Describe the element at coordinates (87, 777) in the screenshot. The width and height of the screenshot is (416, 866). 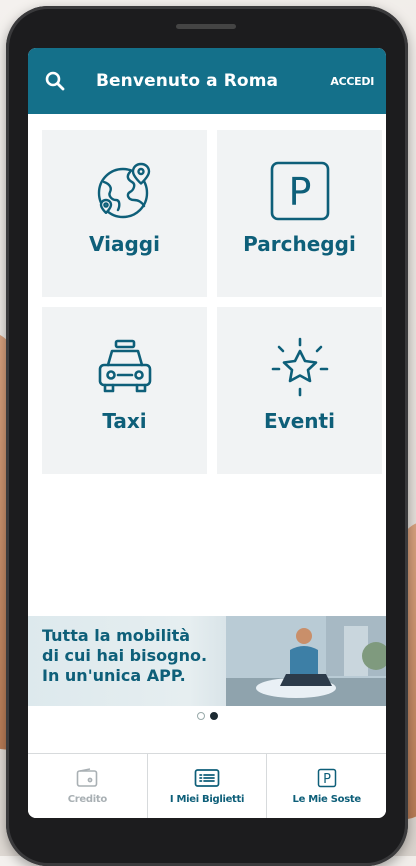
I see `wallet-icon` at that location.